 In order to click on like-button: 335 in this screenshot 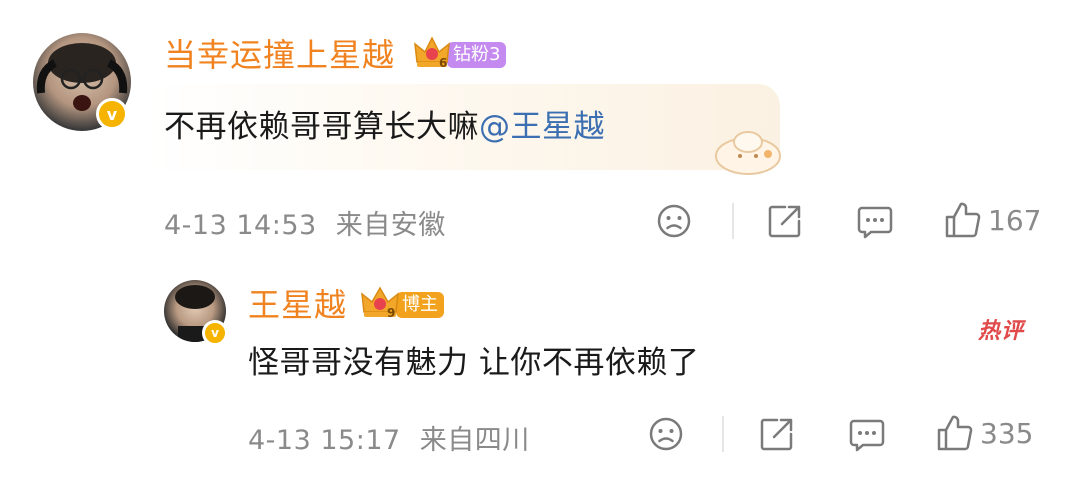, I will do `click(984, 433)`.